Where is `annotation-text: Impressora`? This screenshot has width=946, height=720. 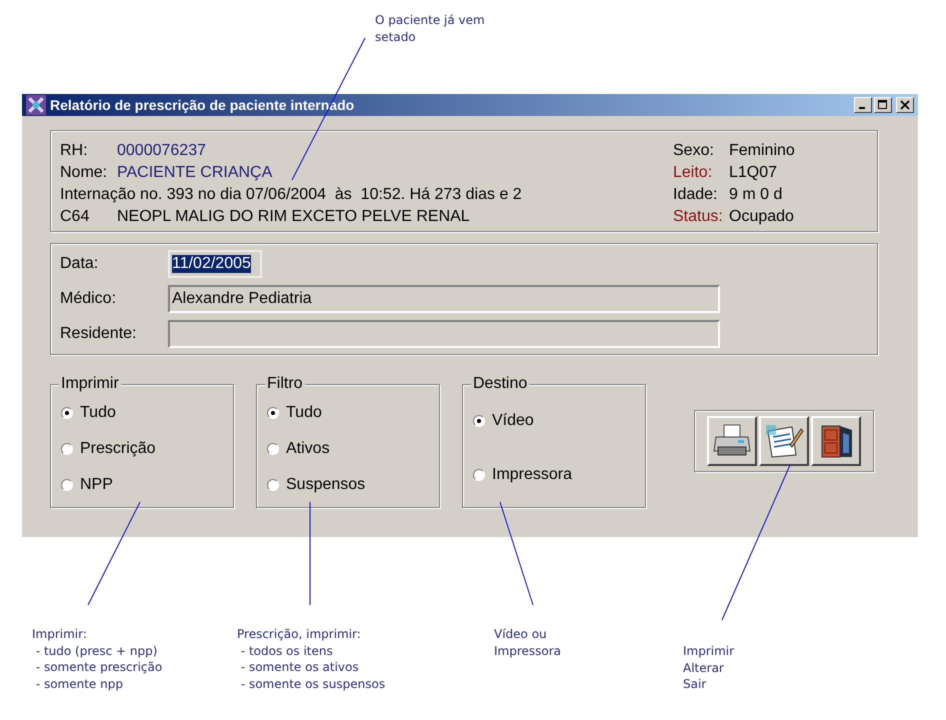 annotation-text: Impressora is located at coordinates (528, 650).